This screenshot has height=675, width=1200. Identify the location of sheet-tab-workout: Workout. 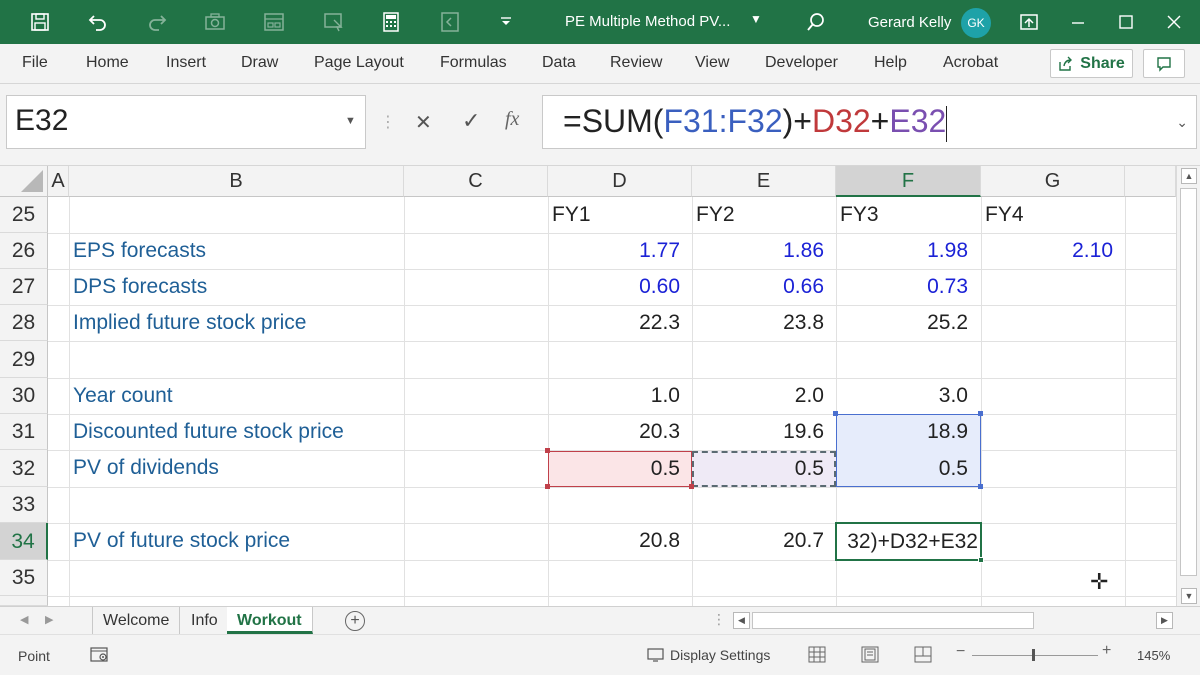
(270, 620).